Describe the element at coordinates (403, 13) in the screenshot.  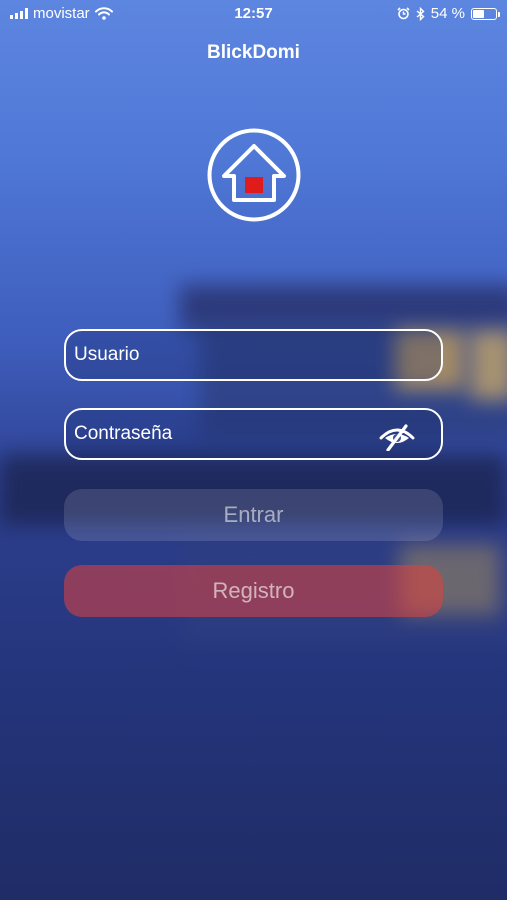
I see `alarm-icon` at that location.